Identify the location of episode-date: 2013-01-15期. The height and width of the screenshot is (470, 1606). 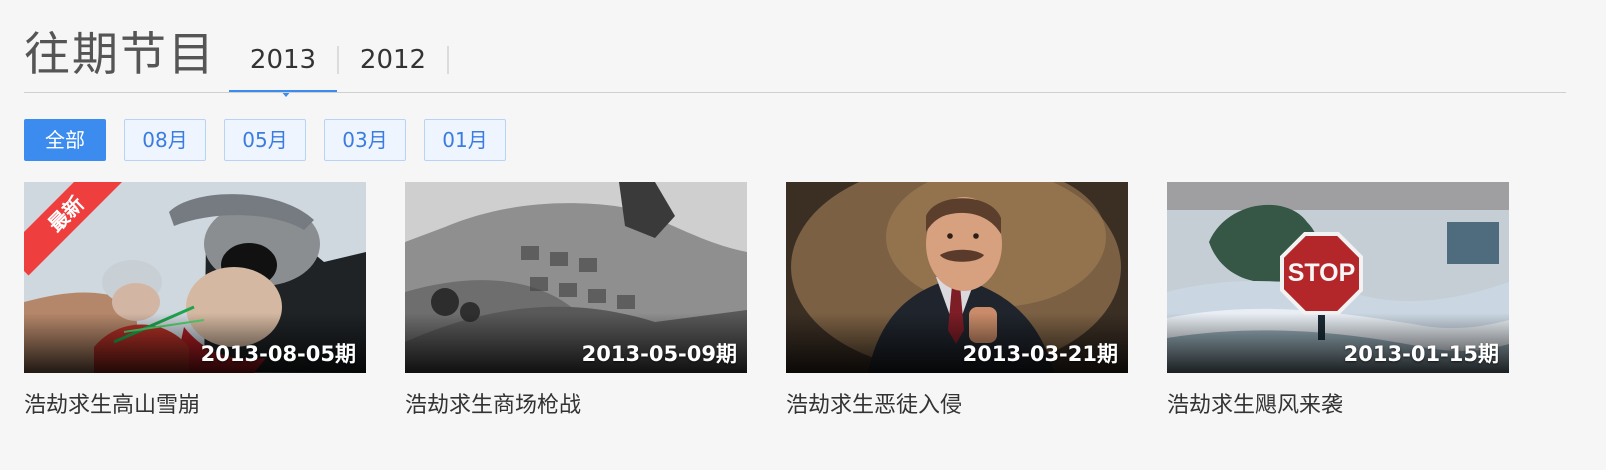
(1421, 354).